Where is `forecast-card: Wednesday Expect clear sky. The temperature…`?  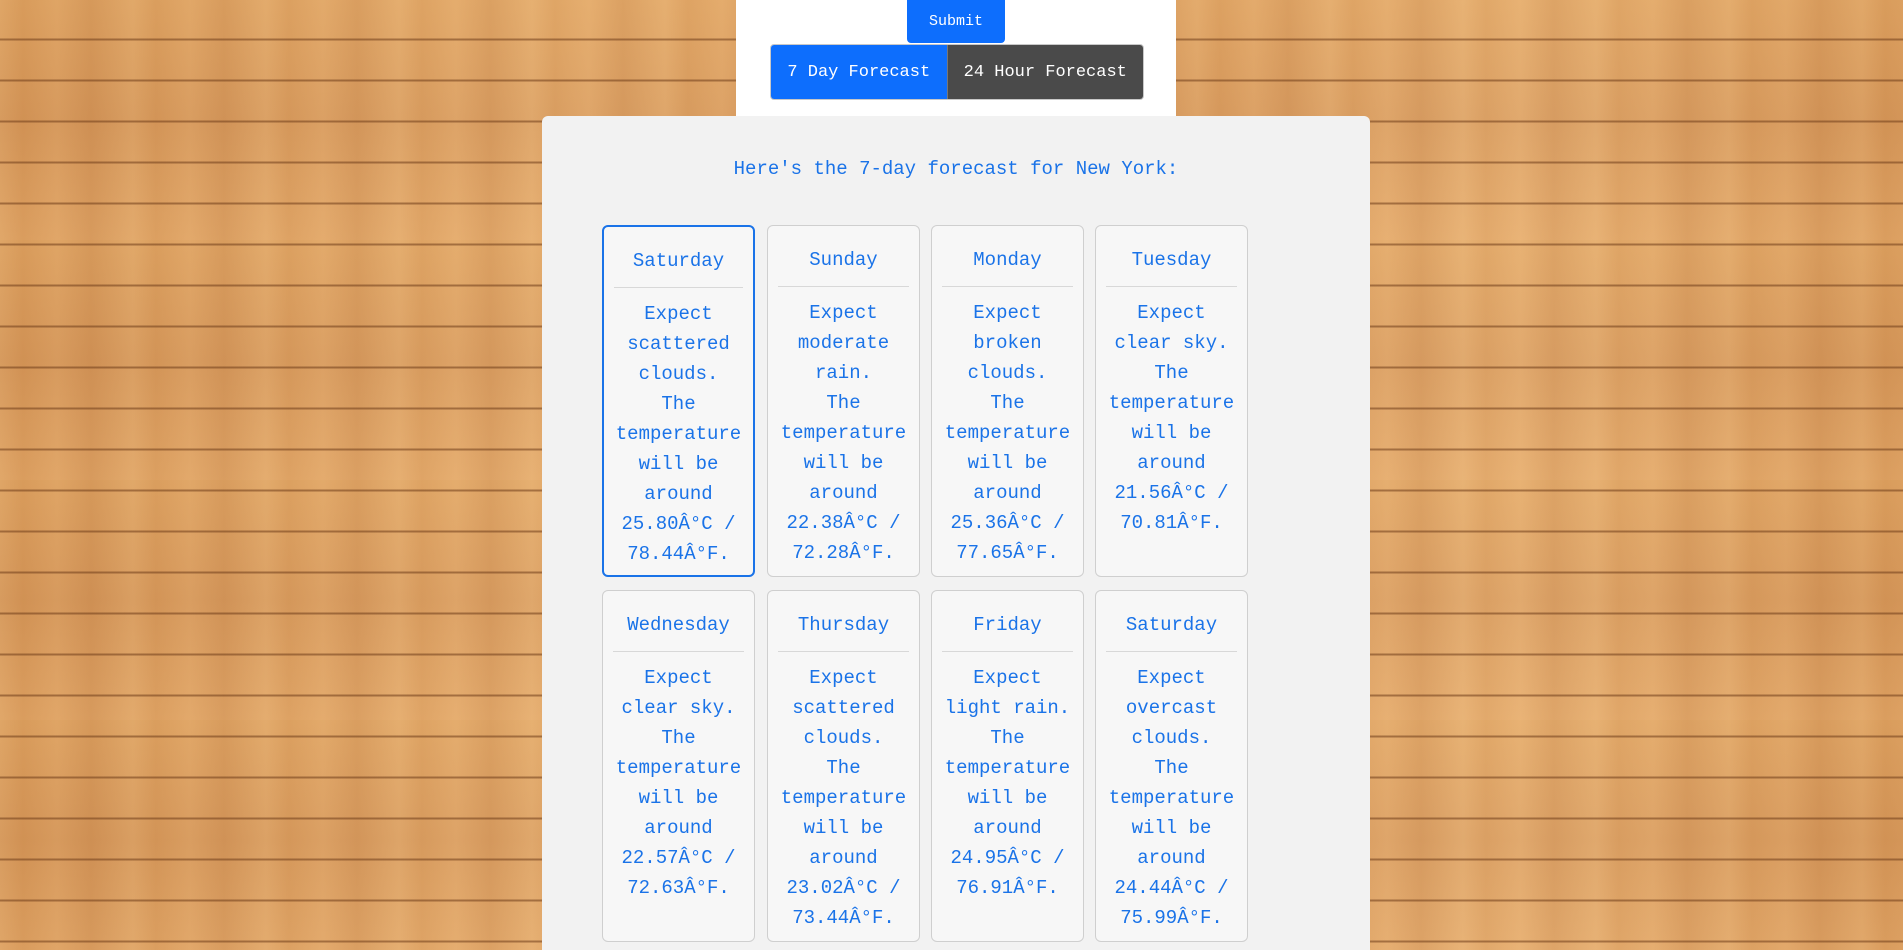
forecast-card: Wednesday Expect clear sky. The temperature… is located at coordinates (678, 766).